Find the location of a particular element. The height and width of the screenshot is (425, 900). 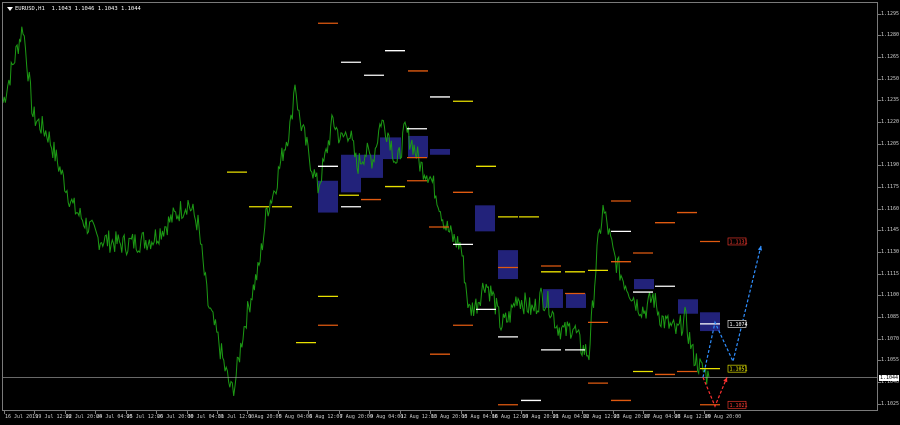

price-label: 1.1205 is located at coordinates (890, 143).